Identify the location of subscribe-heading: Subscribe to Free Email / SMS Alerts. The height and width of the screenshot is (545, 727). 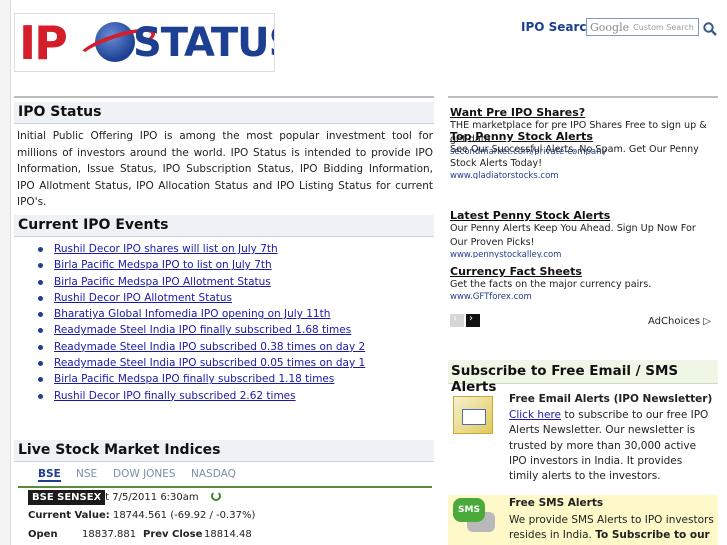
(583, 377).